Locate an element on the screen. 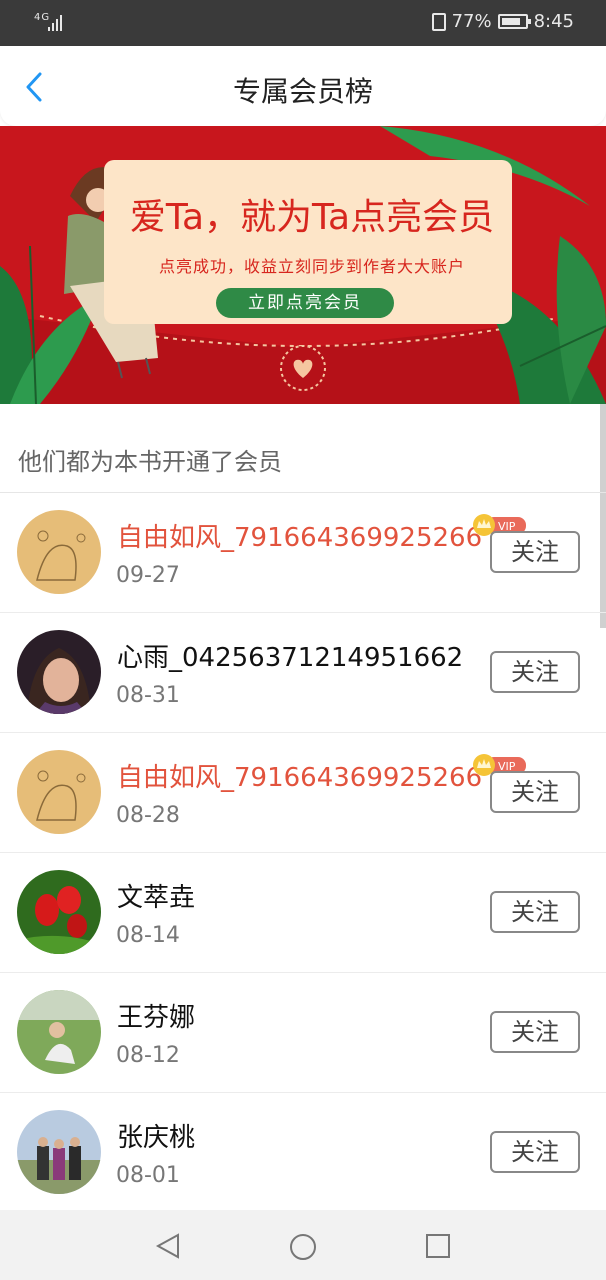 Image resolution: width=606 pixels, height=1280 pixels. list-item: 心雨_04256371214951662 08-31 关注 is located at coordinates (303, 673).